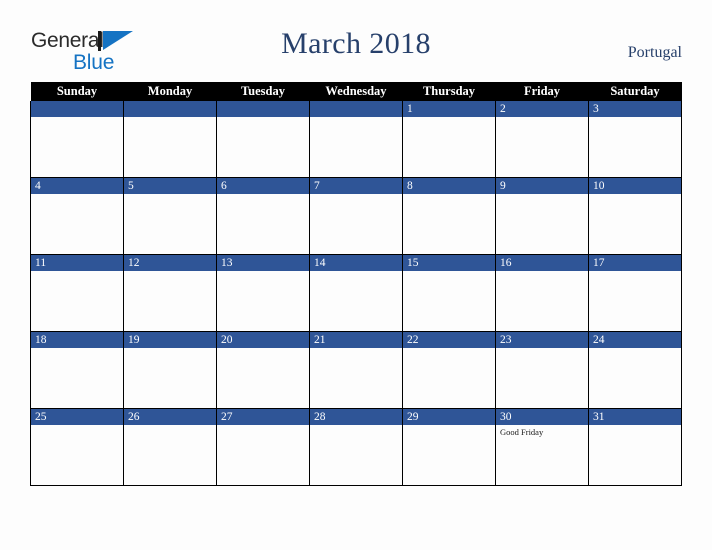  What do you see at coordinates (449, 447) in the screenshot?
I see `calendar-day-cell: 29` at bounding box center [449, 447].